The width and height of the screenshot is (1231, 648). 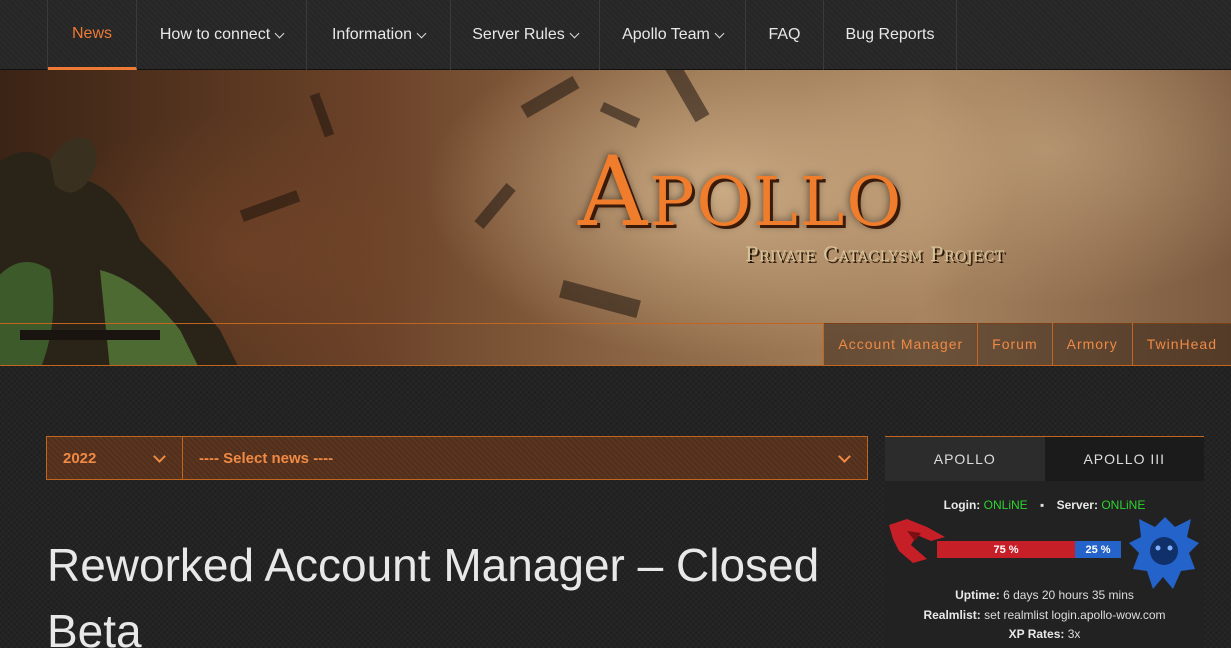 What do you see at coordinates (1075, 615) in the screenshot?
I see `realmlist-value: set realmlist login.apollo-wow.com` at bounding box center [1075, 615].